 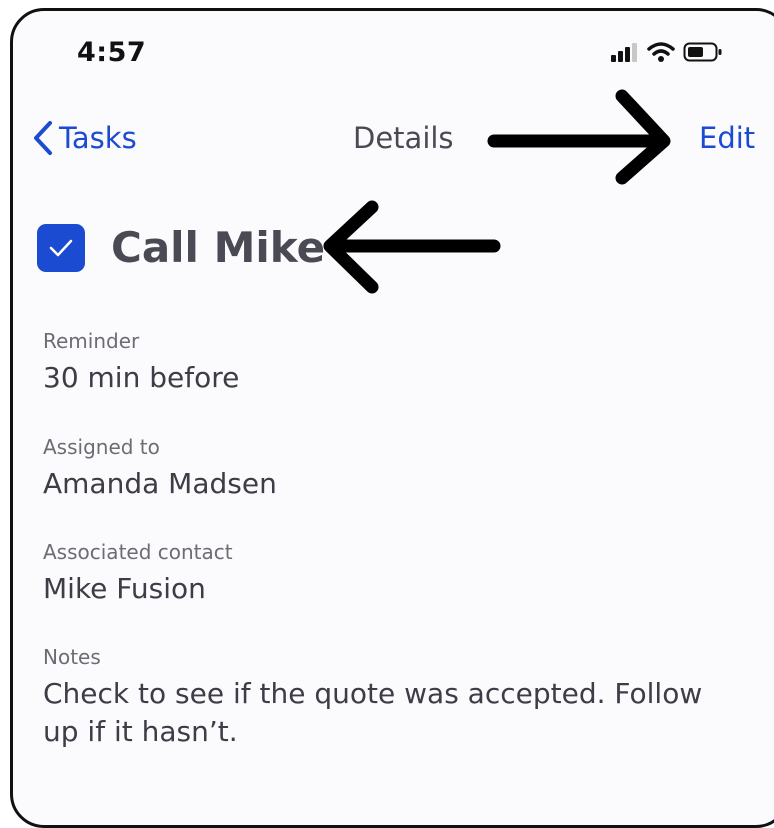 What do you see at coordinates (403, 138) in the screenshot?
I see `page-title: Details` at bounding box center [403, 138].